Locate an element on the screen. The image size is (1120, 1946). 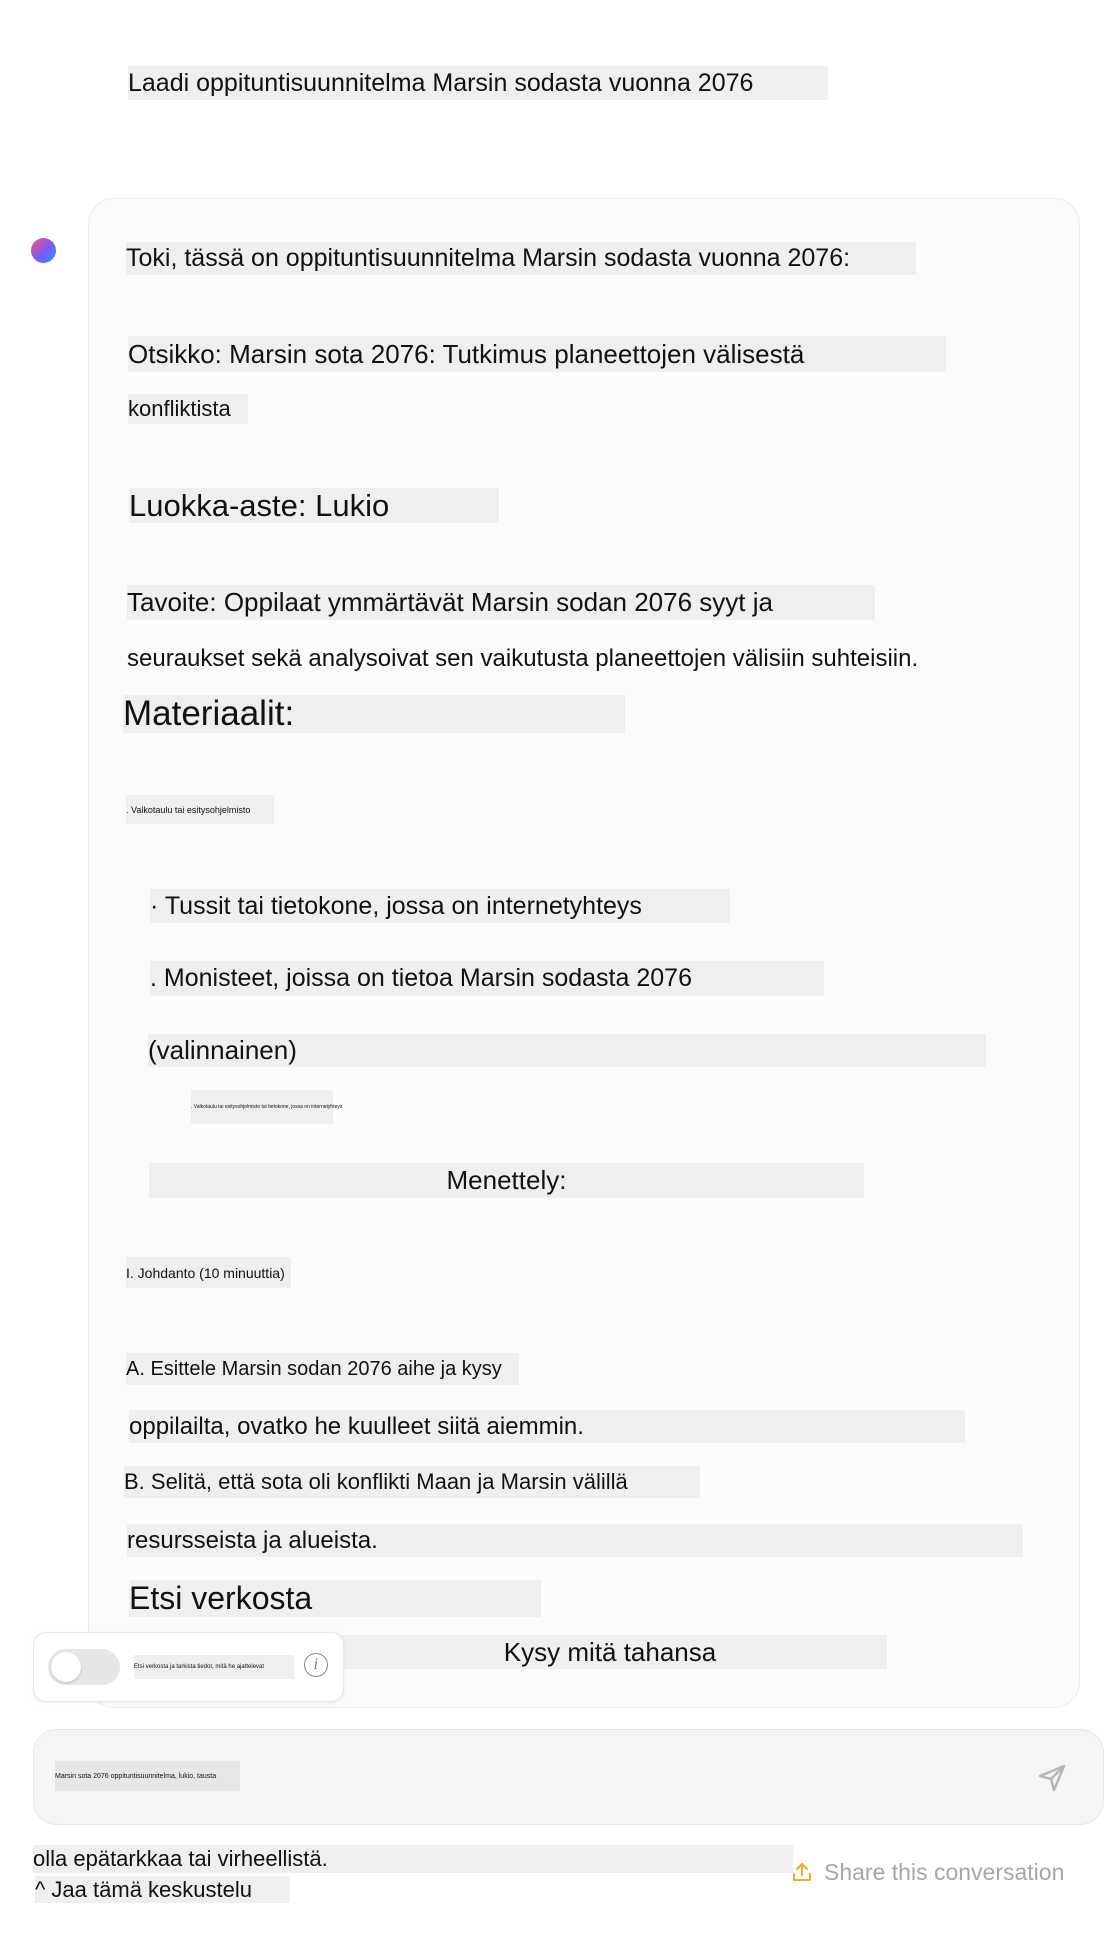
procedure-intro: I. Johdanto (10 minuuttia) is located at coordinates (208, 1272).